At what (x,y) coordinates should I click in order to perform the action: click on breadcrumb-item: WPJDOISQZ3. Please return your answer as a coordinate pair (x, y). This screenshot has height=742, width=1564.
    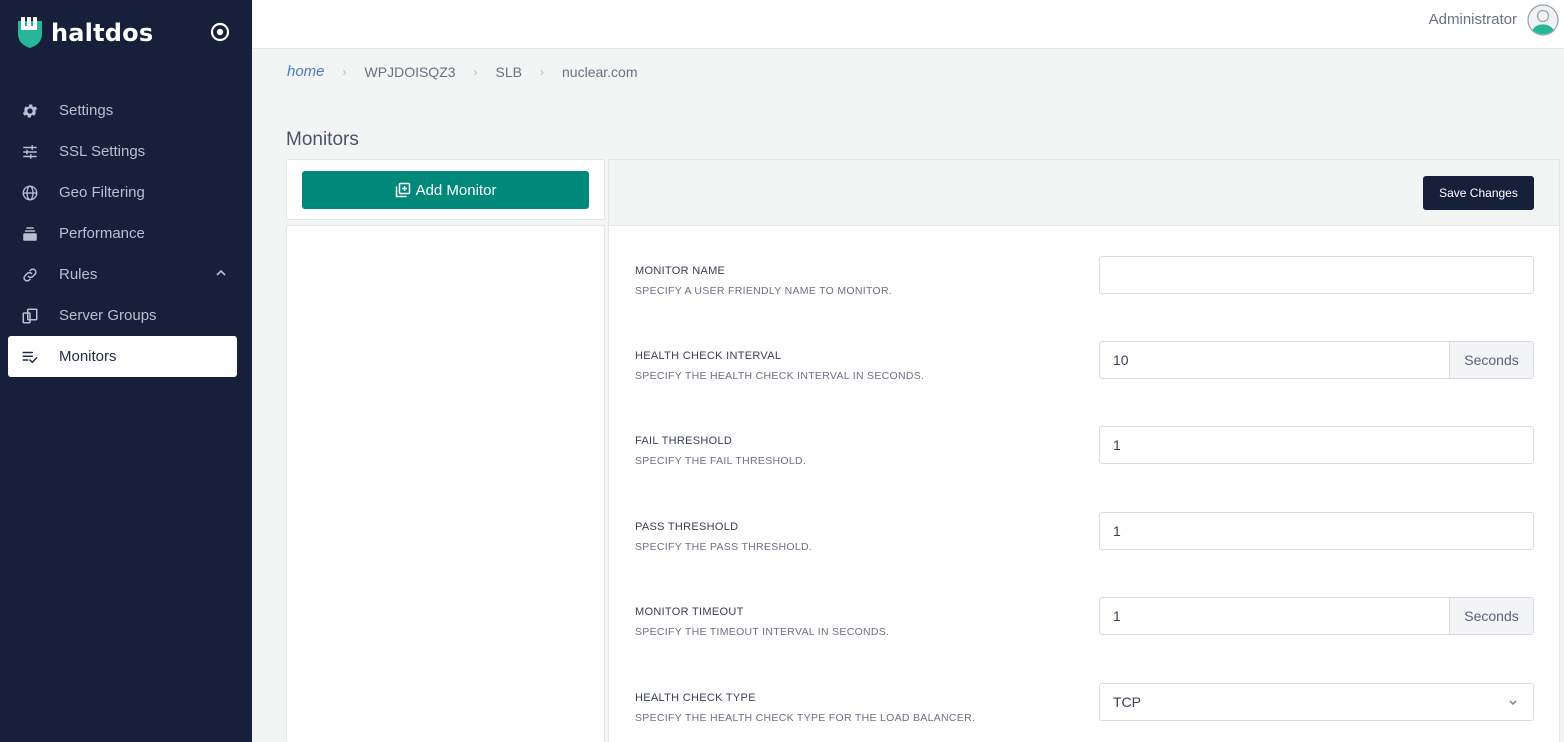
    Looking at the image, I should click on (410, 72).